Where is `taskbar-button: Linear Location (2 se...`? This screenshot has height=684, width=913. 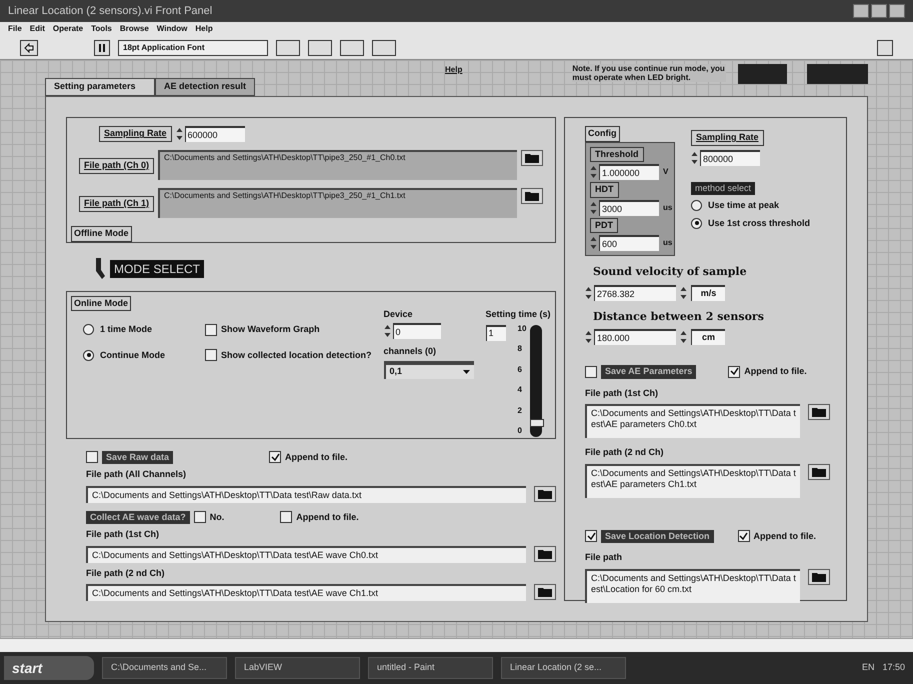
taskbar-button: Linear Location (2 se... is located at coordinates (563, 668).